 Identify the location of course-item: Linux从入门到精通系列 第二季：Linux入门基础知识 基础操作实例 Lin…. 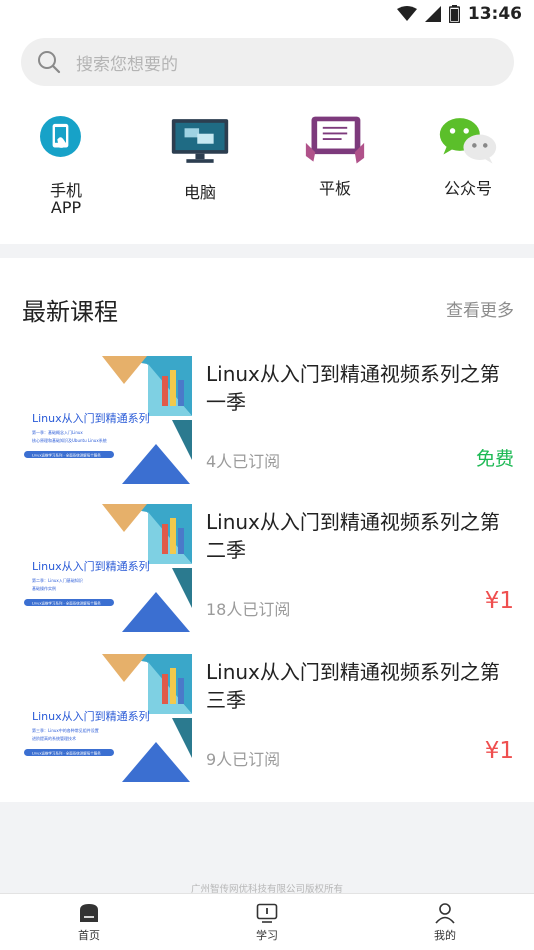
(268, 569).